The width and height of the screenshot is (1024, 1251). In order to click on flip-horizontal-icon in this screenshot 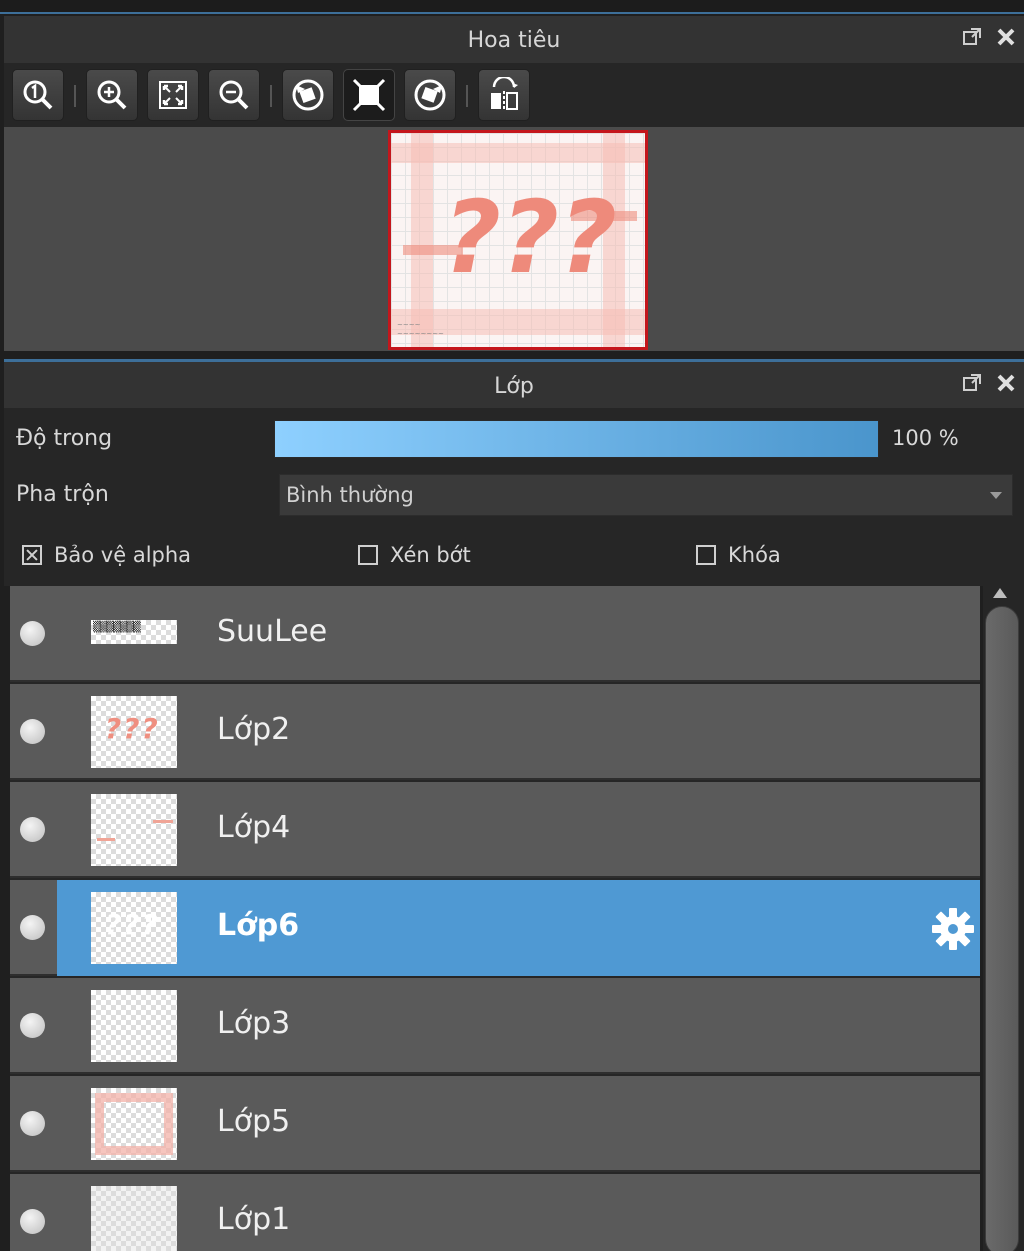, I will do `click(504, 94)`.